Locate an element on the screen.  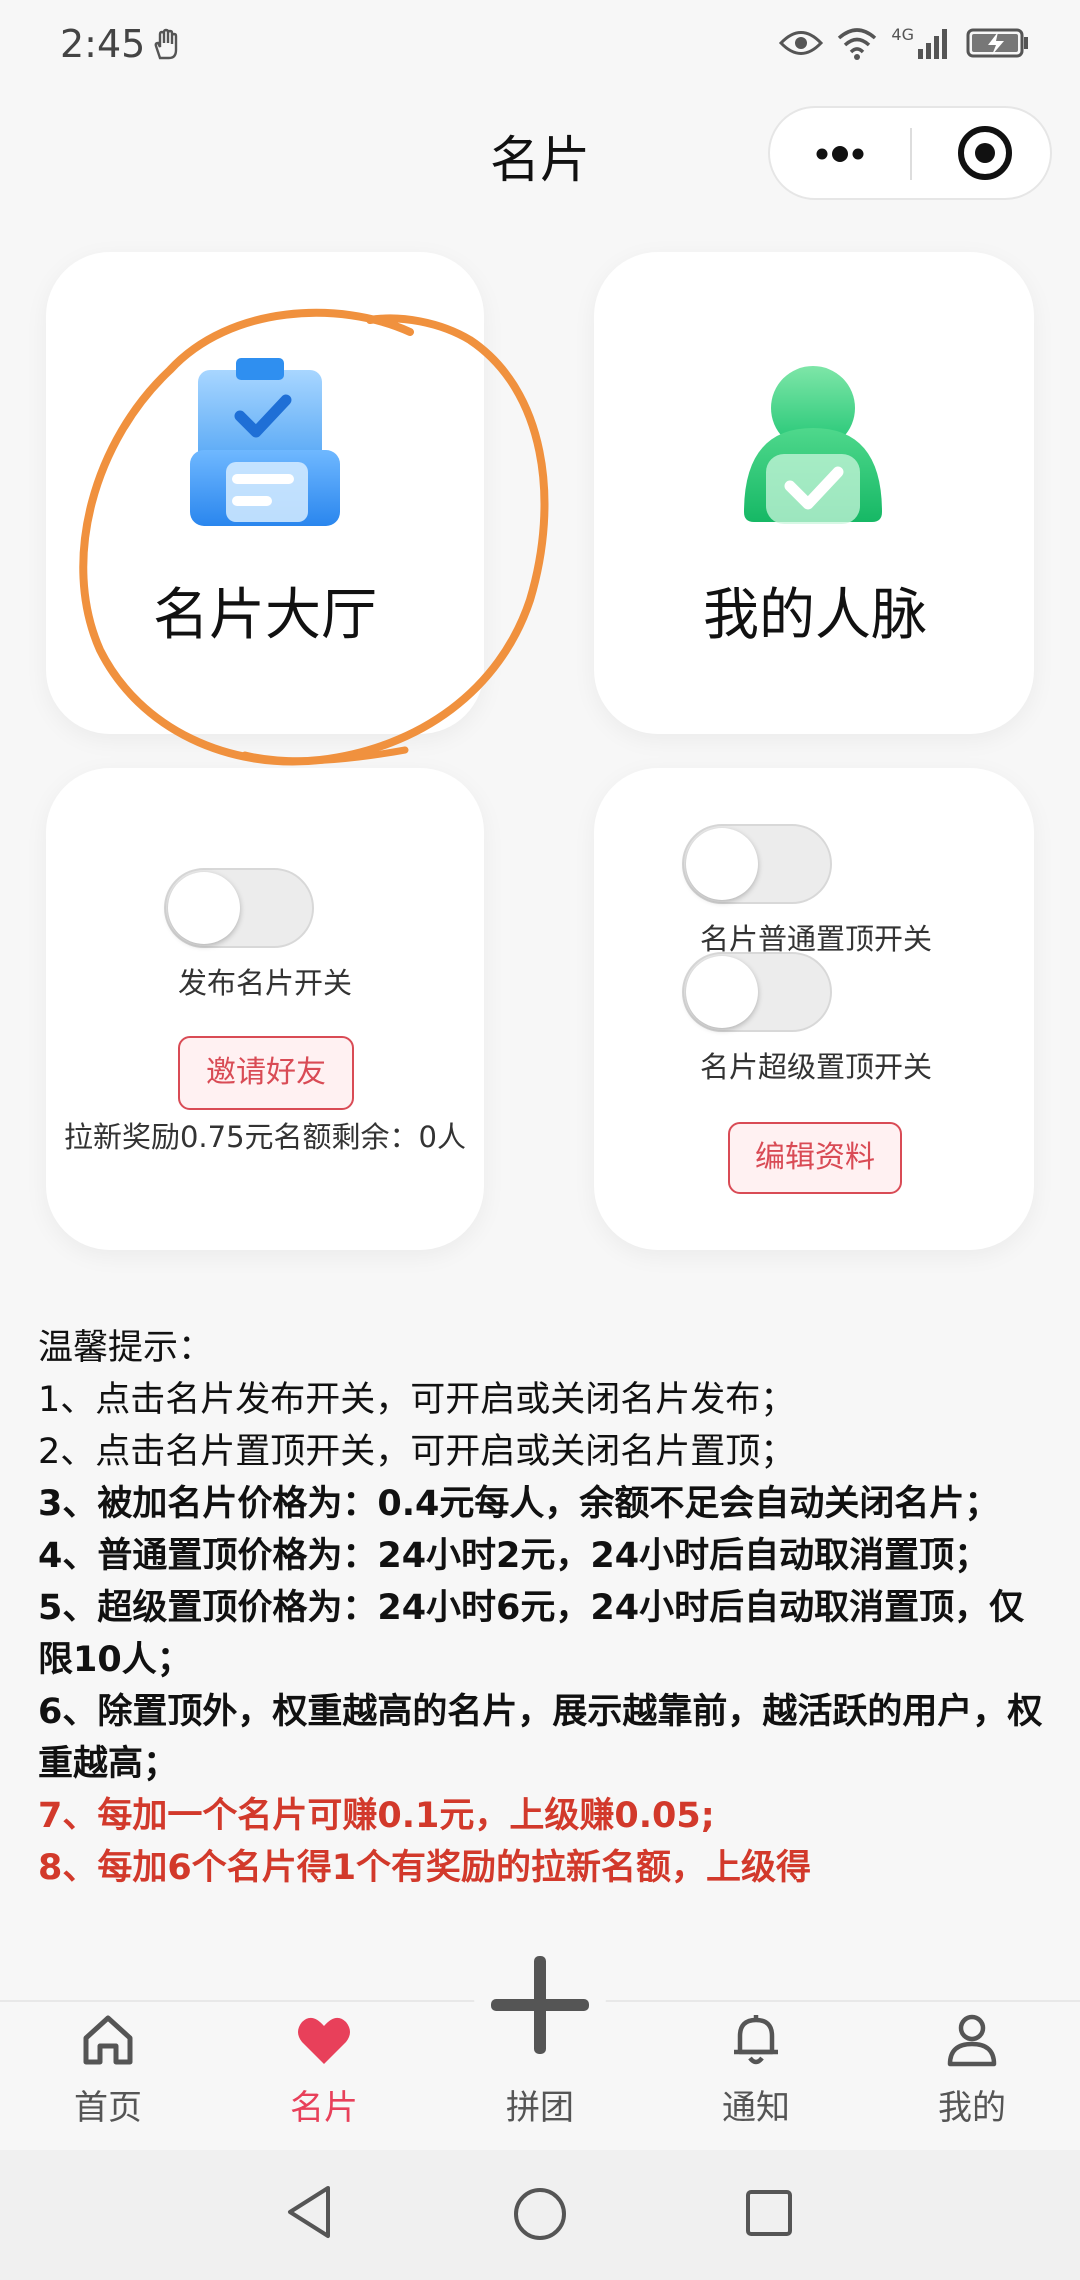
user-check-icon is located at coordinates (813, 445).